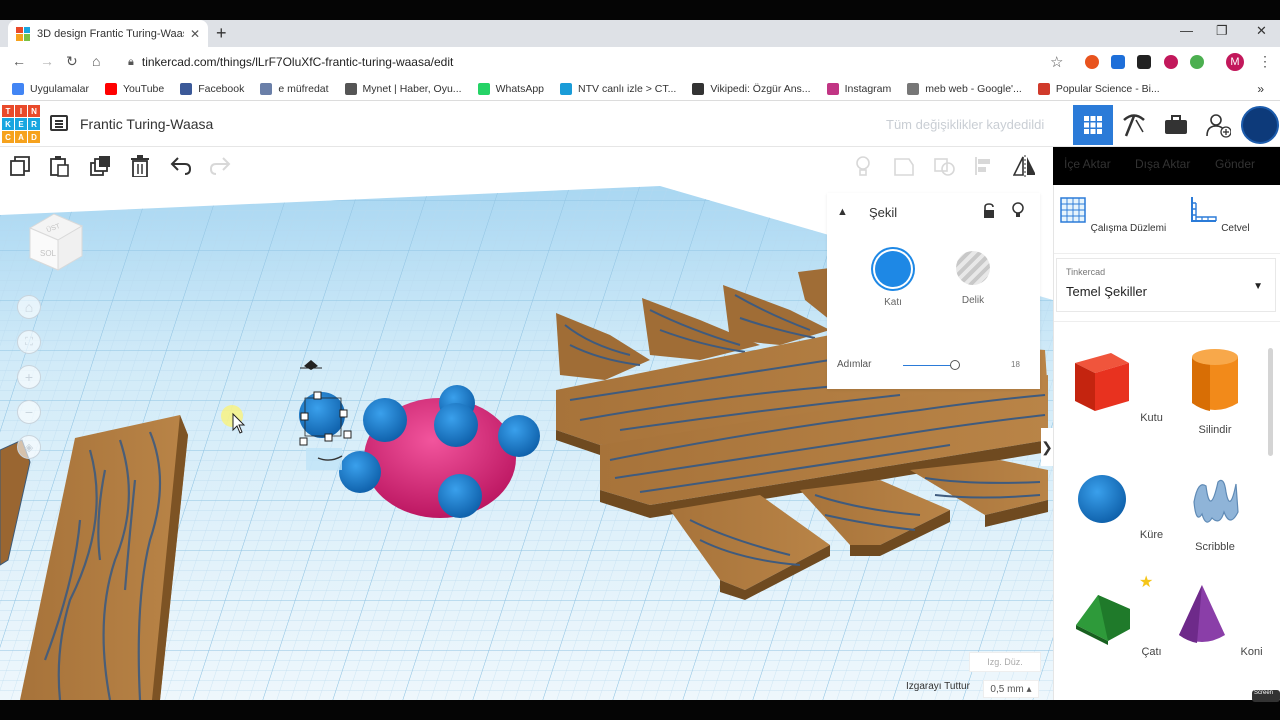 The width and height of the screenshot is (1280, 720). I want to click on bookmark-star-icon: ☆, so click(1056, 62).